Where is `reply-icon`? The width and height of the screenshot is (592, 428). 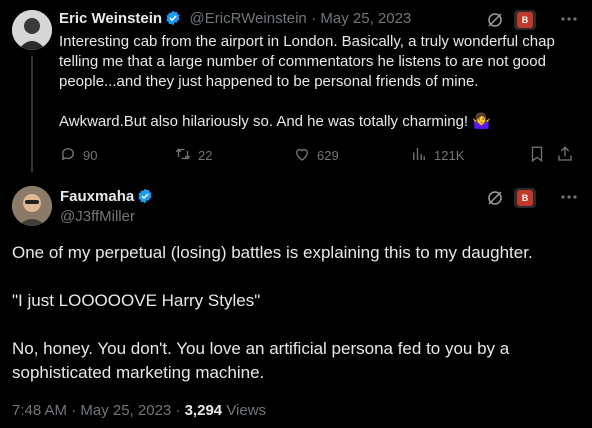 reply-icon is located at coordinates (68, 155).